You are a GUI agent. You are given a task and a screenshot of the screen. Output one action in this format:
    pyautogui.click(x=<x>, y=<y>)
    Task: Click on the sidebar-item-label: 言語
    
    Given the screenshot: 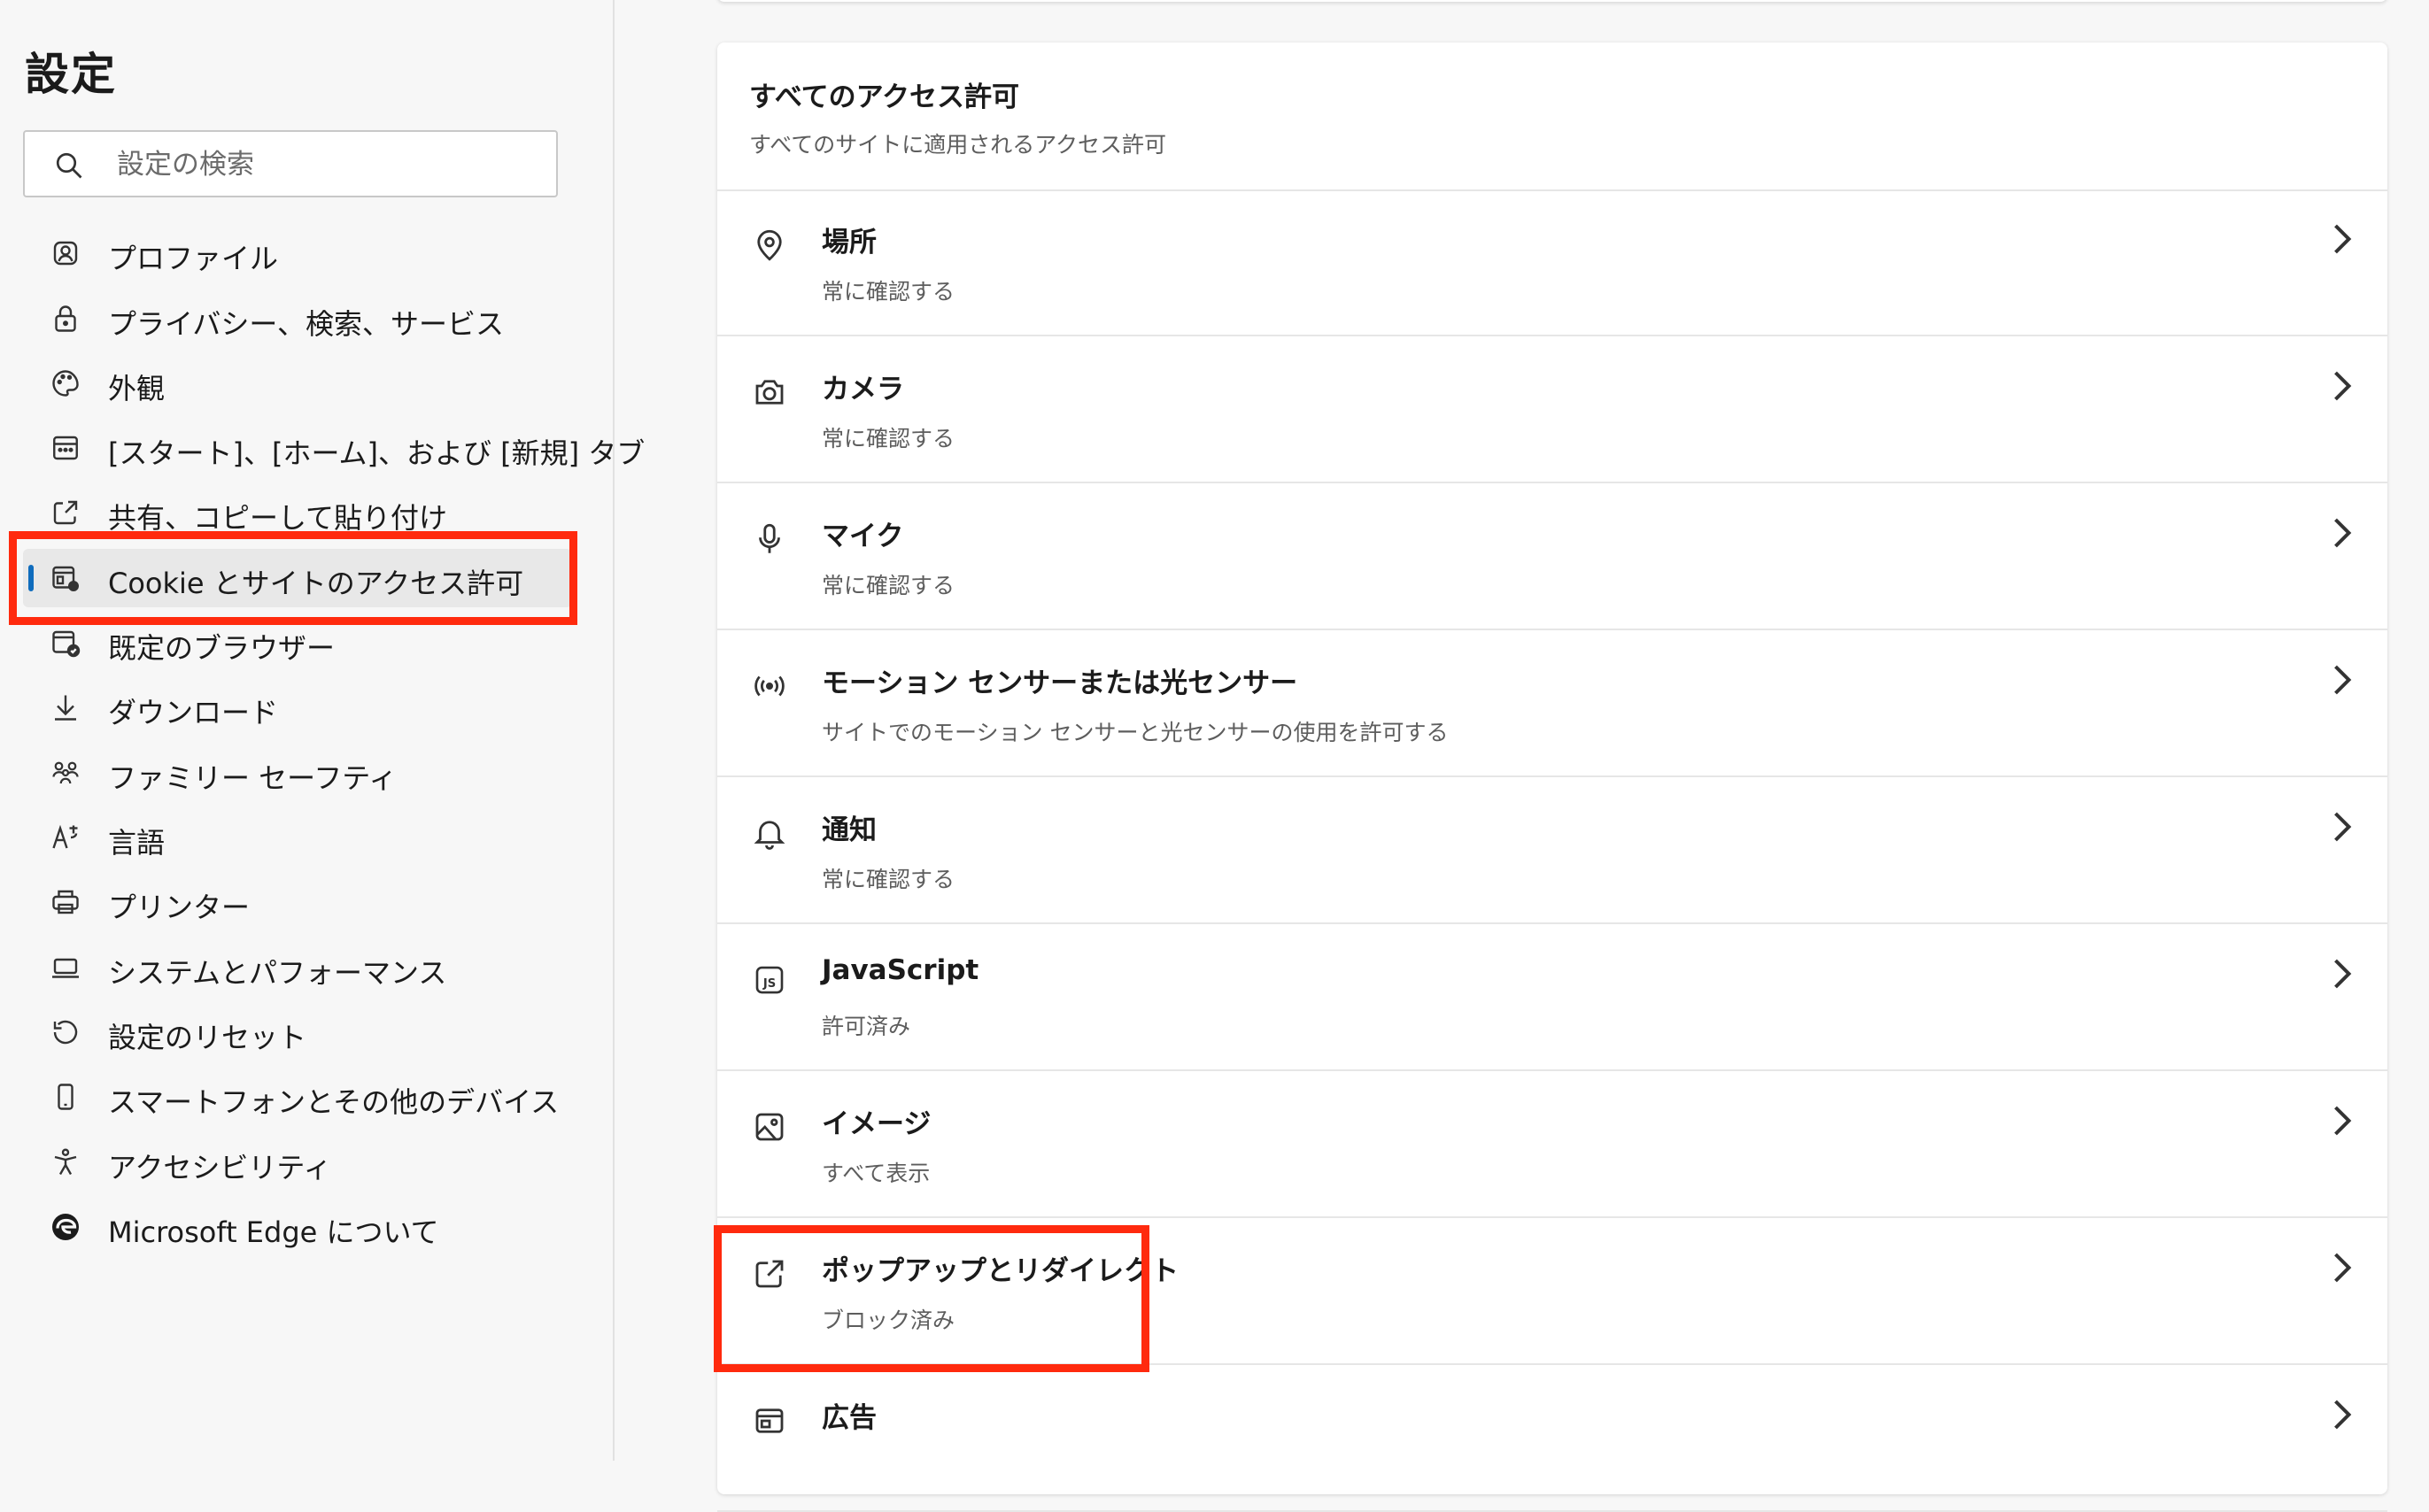 What is the action you would take?
    pyautogui.click(x=137, y=843)
    